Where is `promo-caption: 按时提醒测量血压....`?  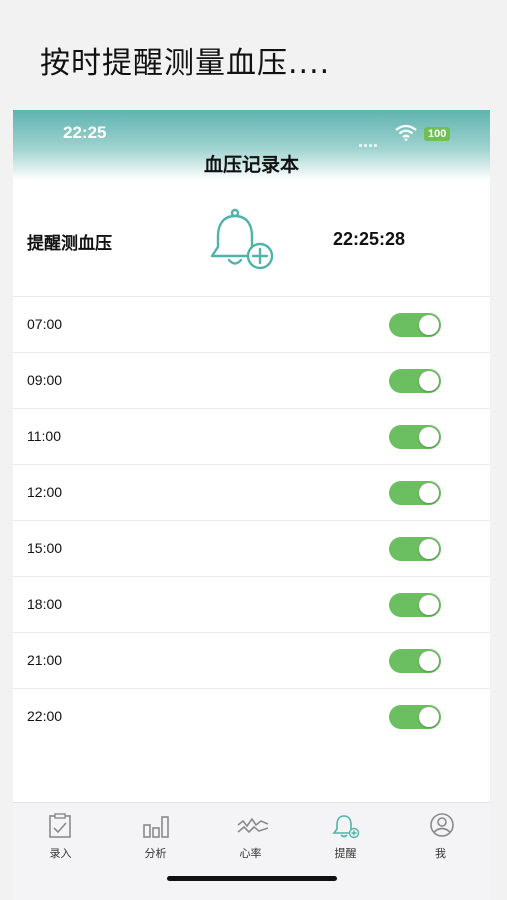 promo-caption: 按时提醒测量血压.... is located at coordinates (185, 63).